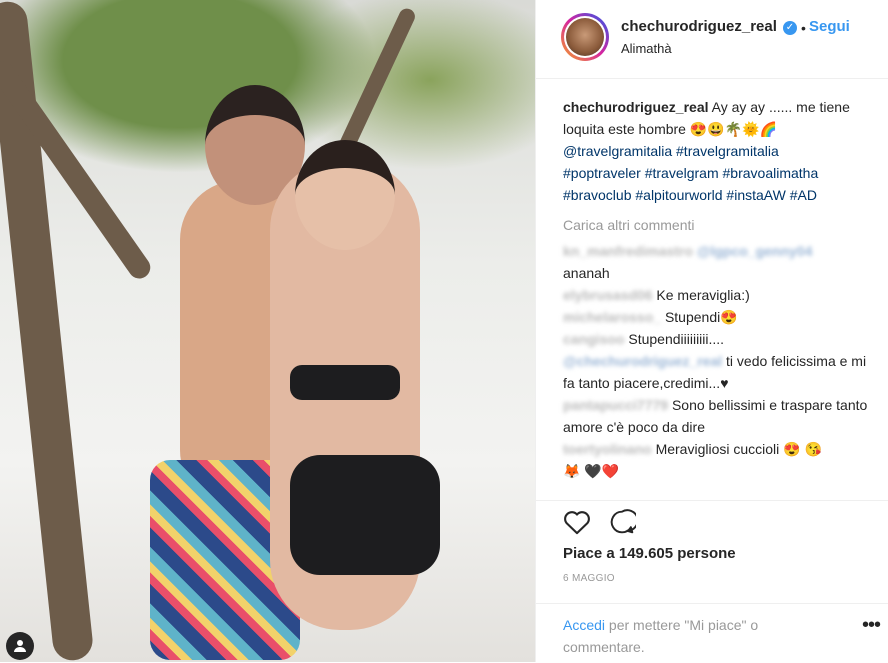  Describe the element at coordinates (585, 37) in the screenshot. I see `avatar` at that location.